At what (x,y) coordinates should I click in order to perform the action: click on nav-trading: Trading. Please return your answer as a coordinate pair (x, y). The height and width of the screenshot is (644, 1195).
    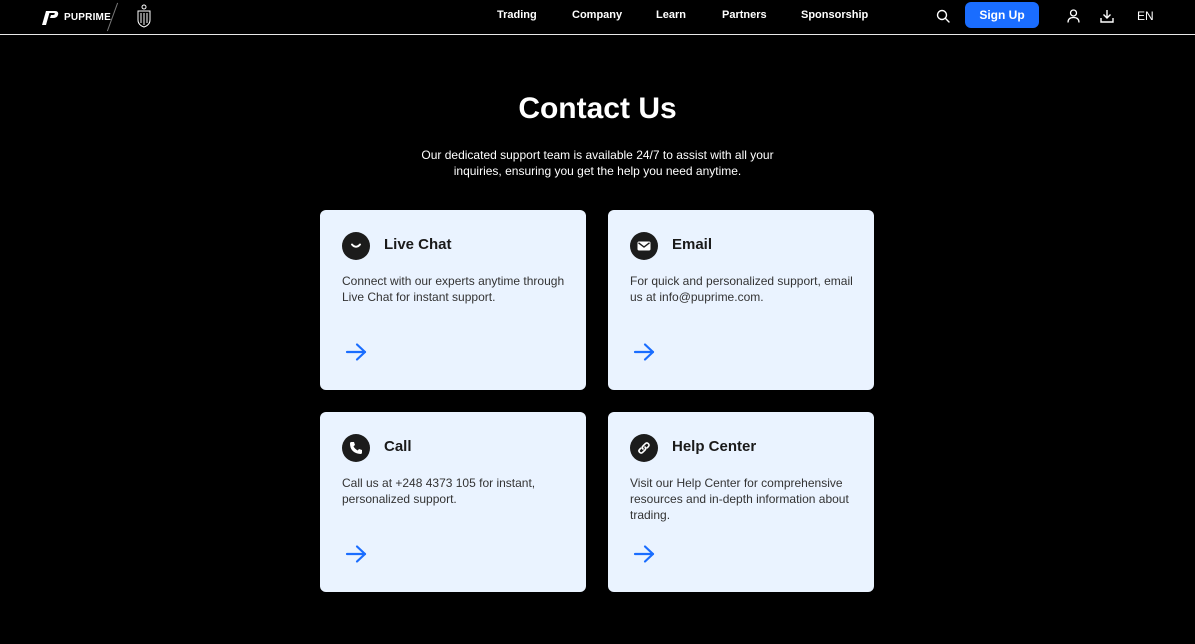
    Looking at the image, I should click on (517, 15).